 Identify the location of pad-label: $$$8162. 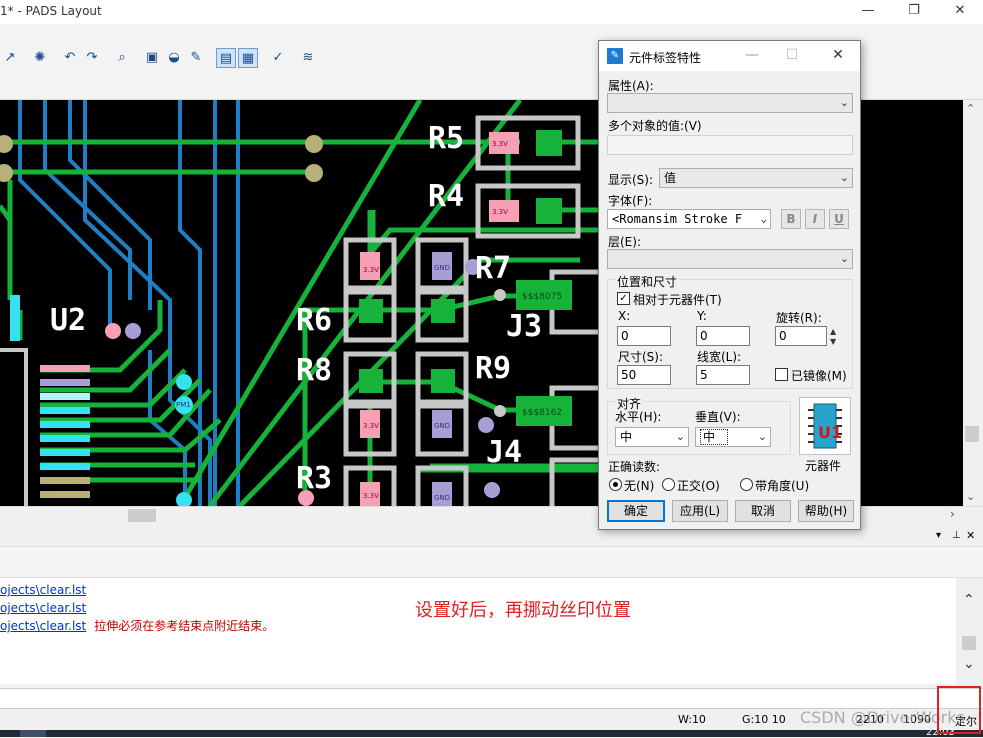
(542, 413).